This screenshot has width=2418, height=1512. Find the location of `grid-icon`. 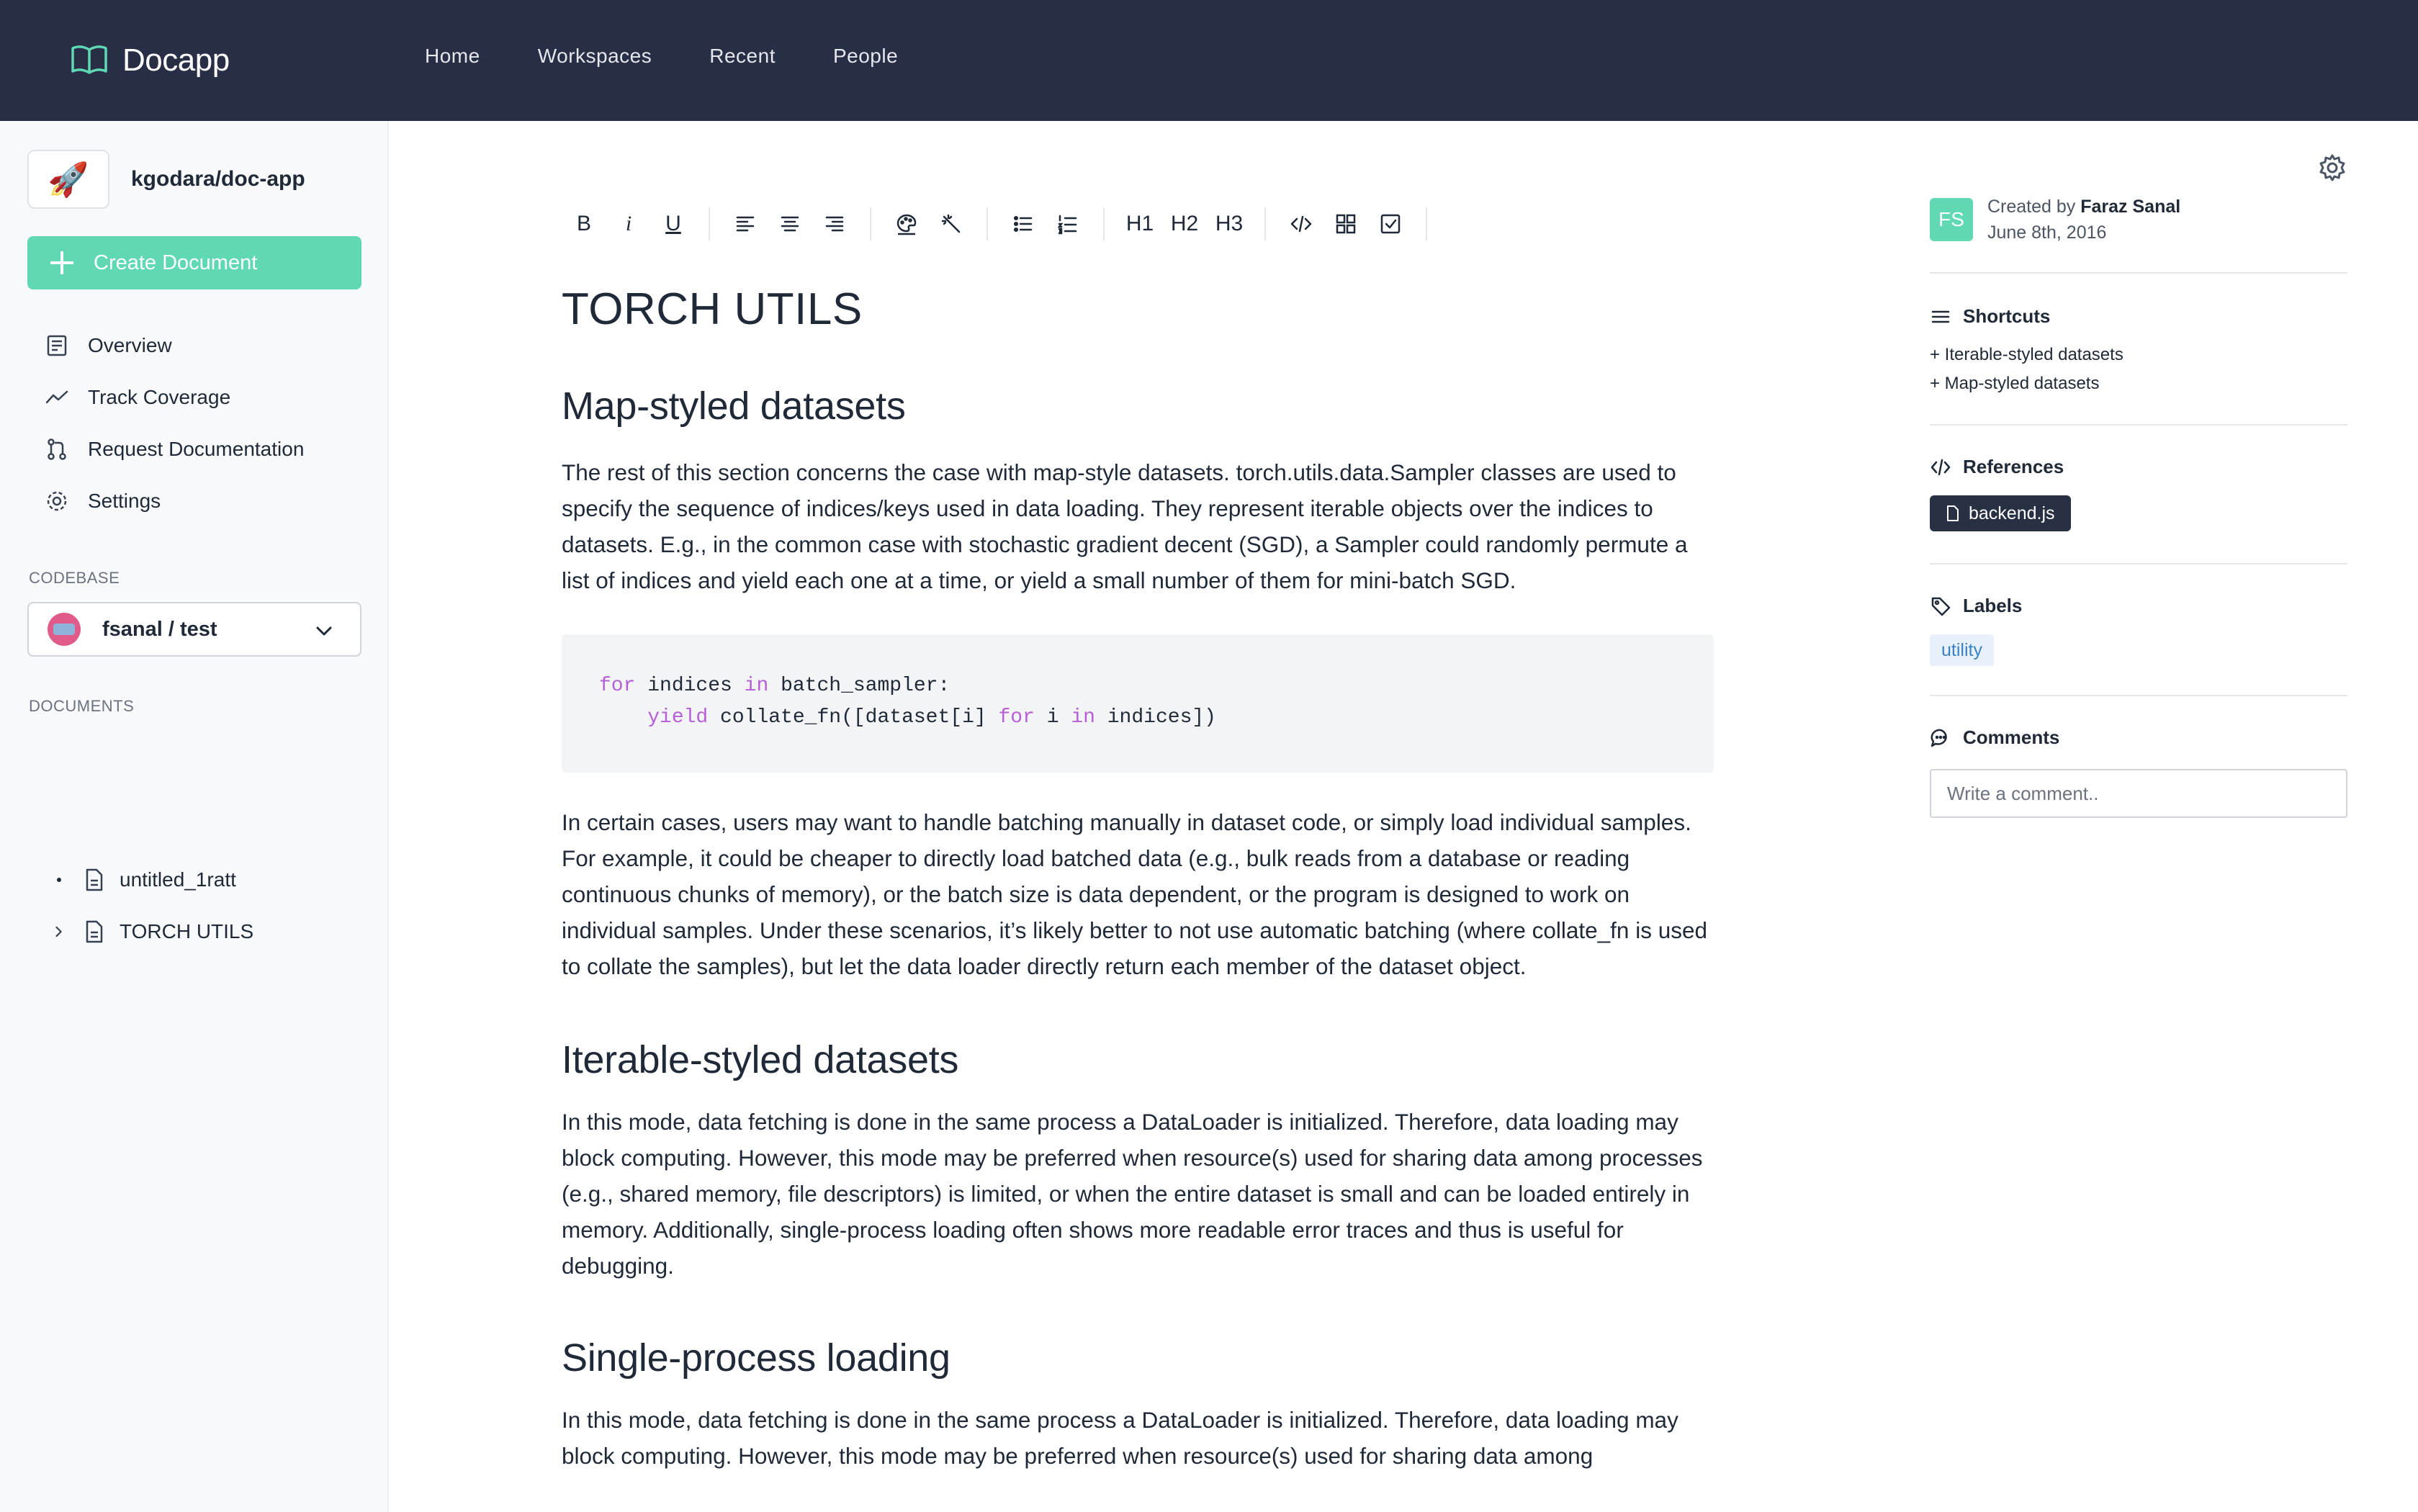

grid-icon is located at coordinates (1346, 224).